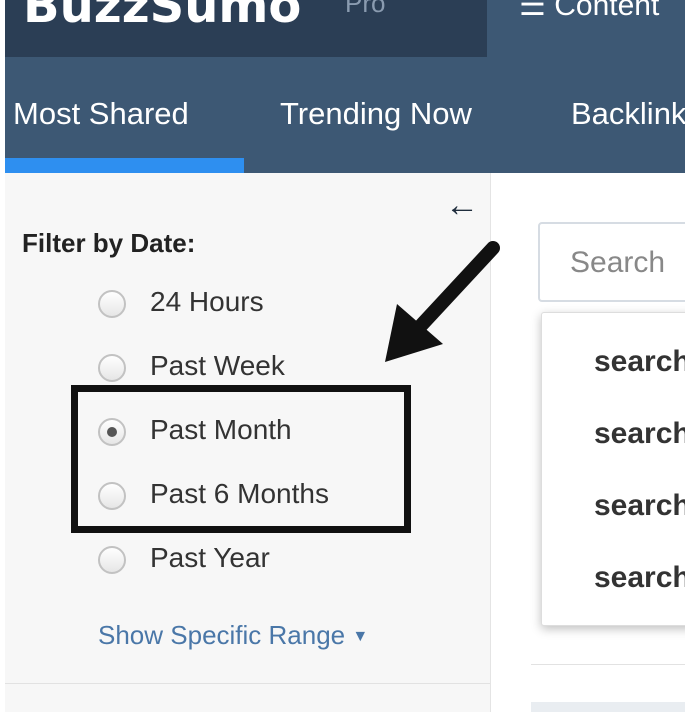 This screenshot has height=728, width=700. I want to click on highlight-box, so click(241, 459).